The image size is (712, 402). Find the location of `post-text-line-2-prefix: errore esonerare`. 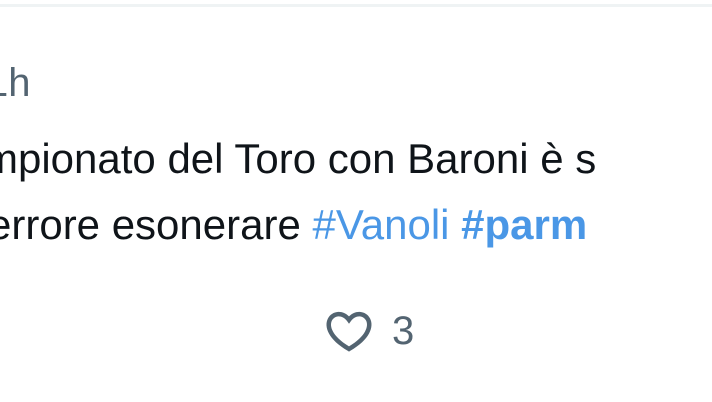

post-text-line-2-prefix: errore esonerare is located at coordinates (156, 224).